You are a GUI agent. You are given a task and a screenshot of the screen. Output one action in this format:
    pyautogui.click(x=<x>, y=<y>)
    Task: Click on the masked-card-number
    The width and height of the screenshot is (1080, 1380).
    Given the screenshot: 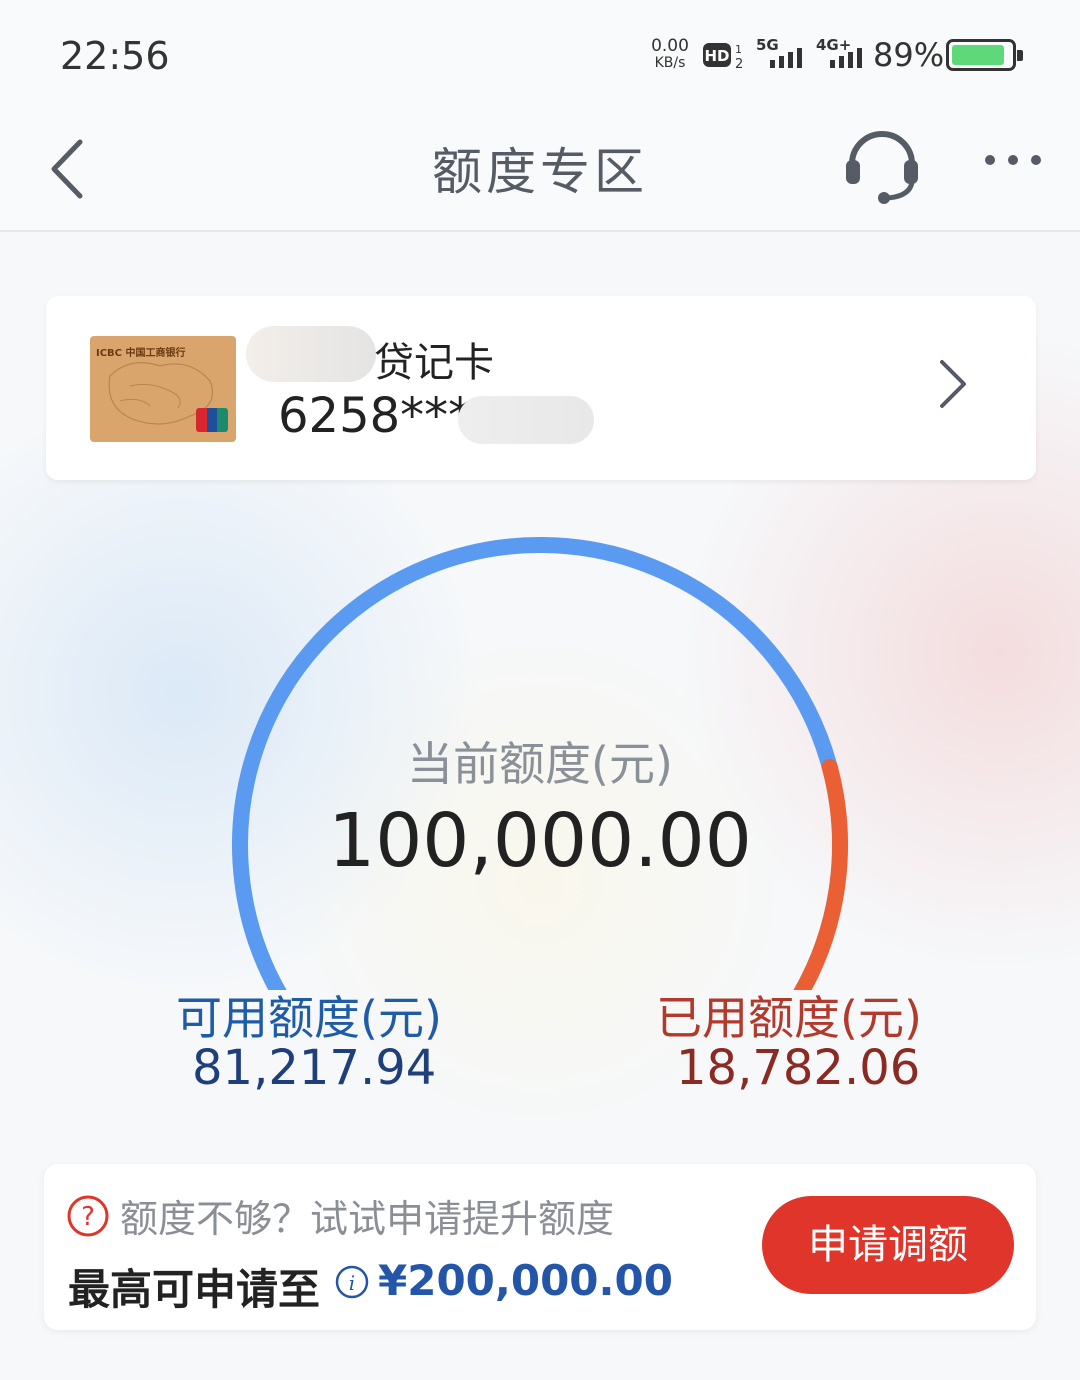 What is the action you would take?
    pyautogui.click(x=526, y=420)
    